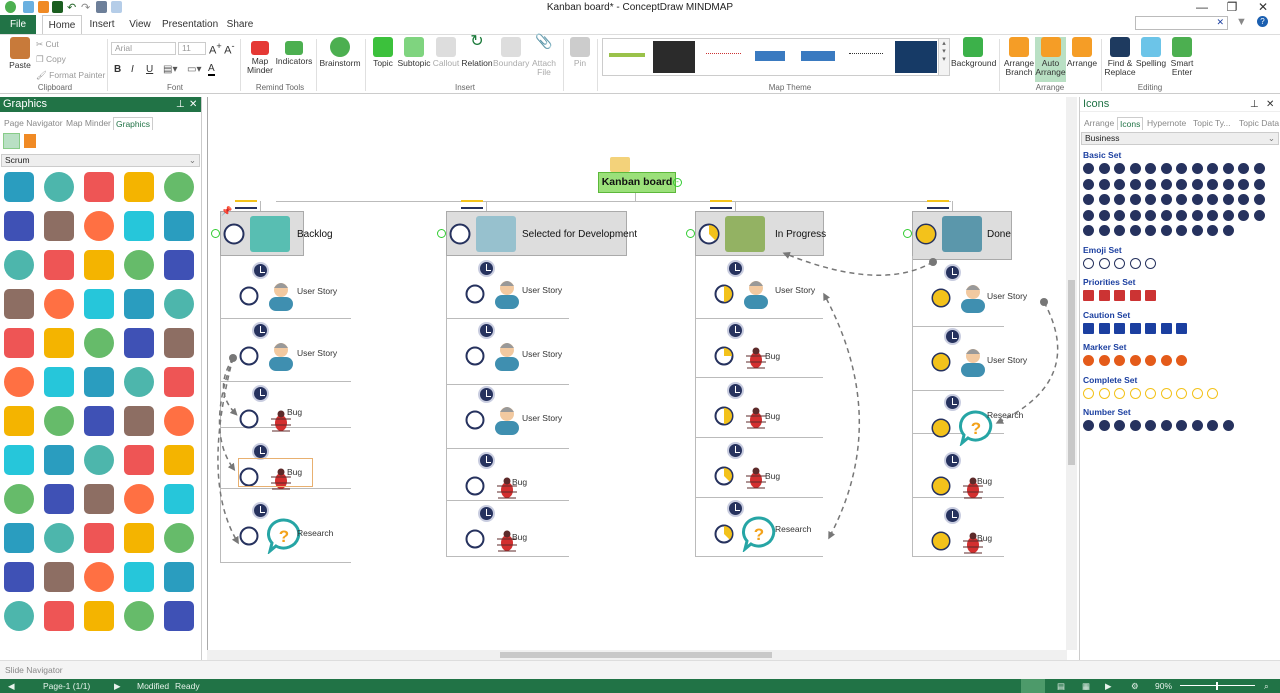  I want to click on check-circle-icon, so click(59, 304).